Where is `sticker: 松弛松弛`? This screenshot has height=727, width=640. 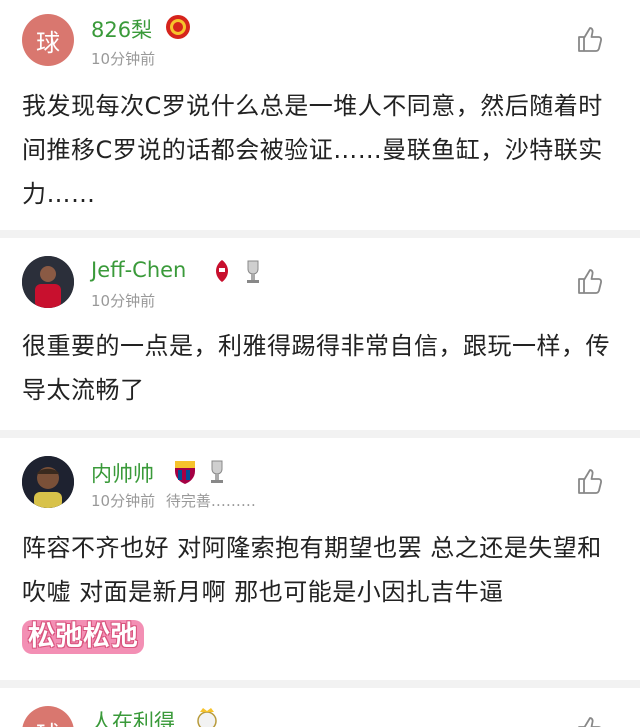
sticker: 松弛松弛 is located at coordinates (83, 637).